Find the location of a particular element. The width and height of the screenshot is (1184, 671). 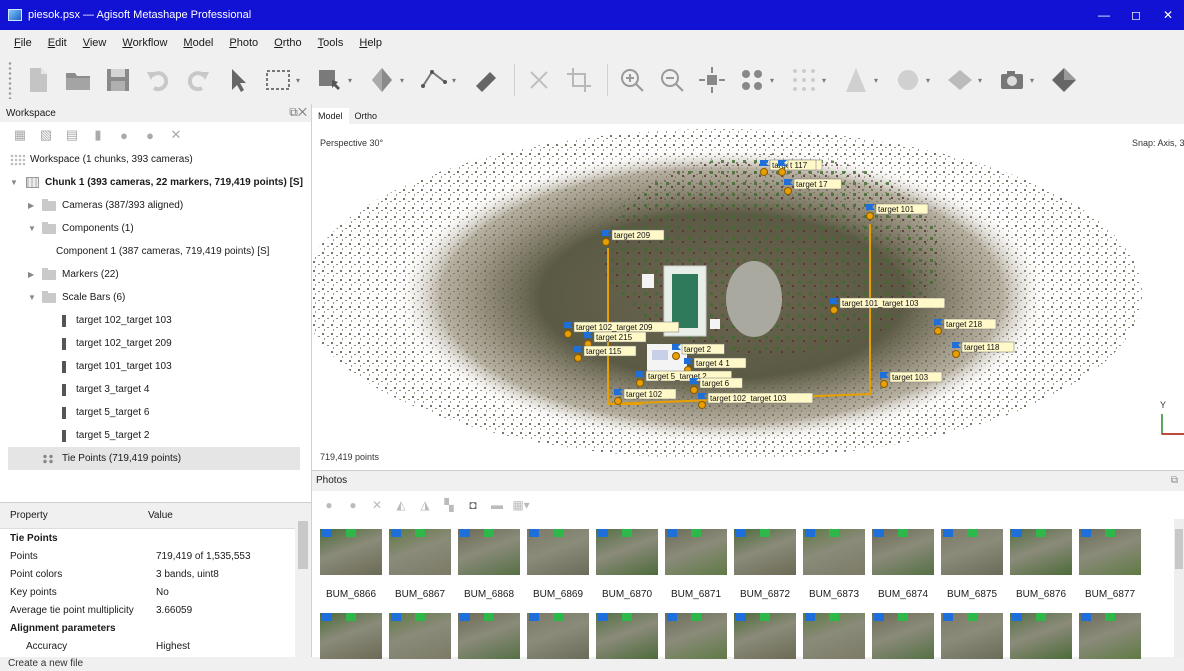

photo-thumbnail: BUM_6870 is located at coordinates (627, 564).